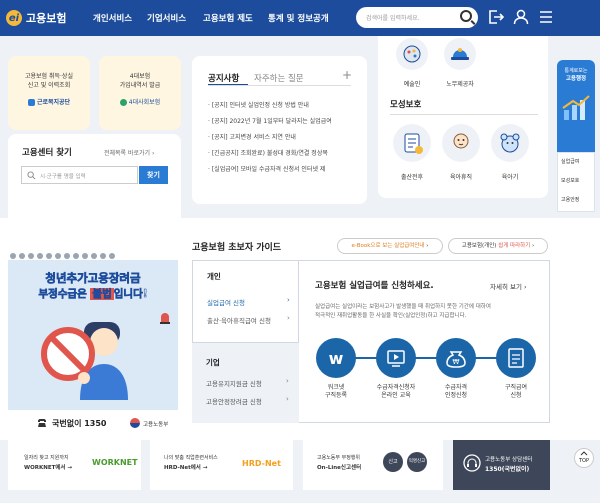 Image resolution: width=600 pixels, height=503 pixels. Describe the element at coordinates (237, 248) in the screenshot. I see `guide-title: 고용보험 초보자 가이드` at that location.